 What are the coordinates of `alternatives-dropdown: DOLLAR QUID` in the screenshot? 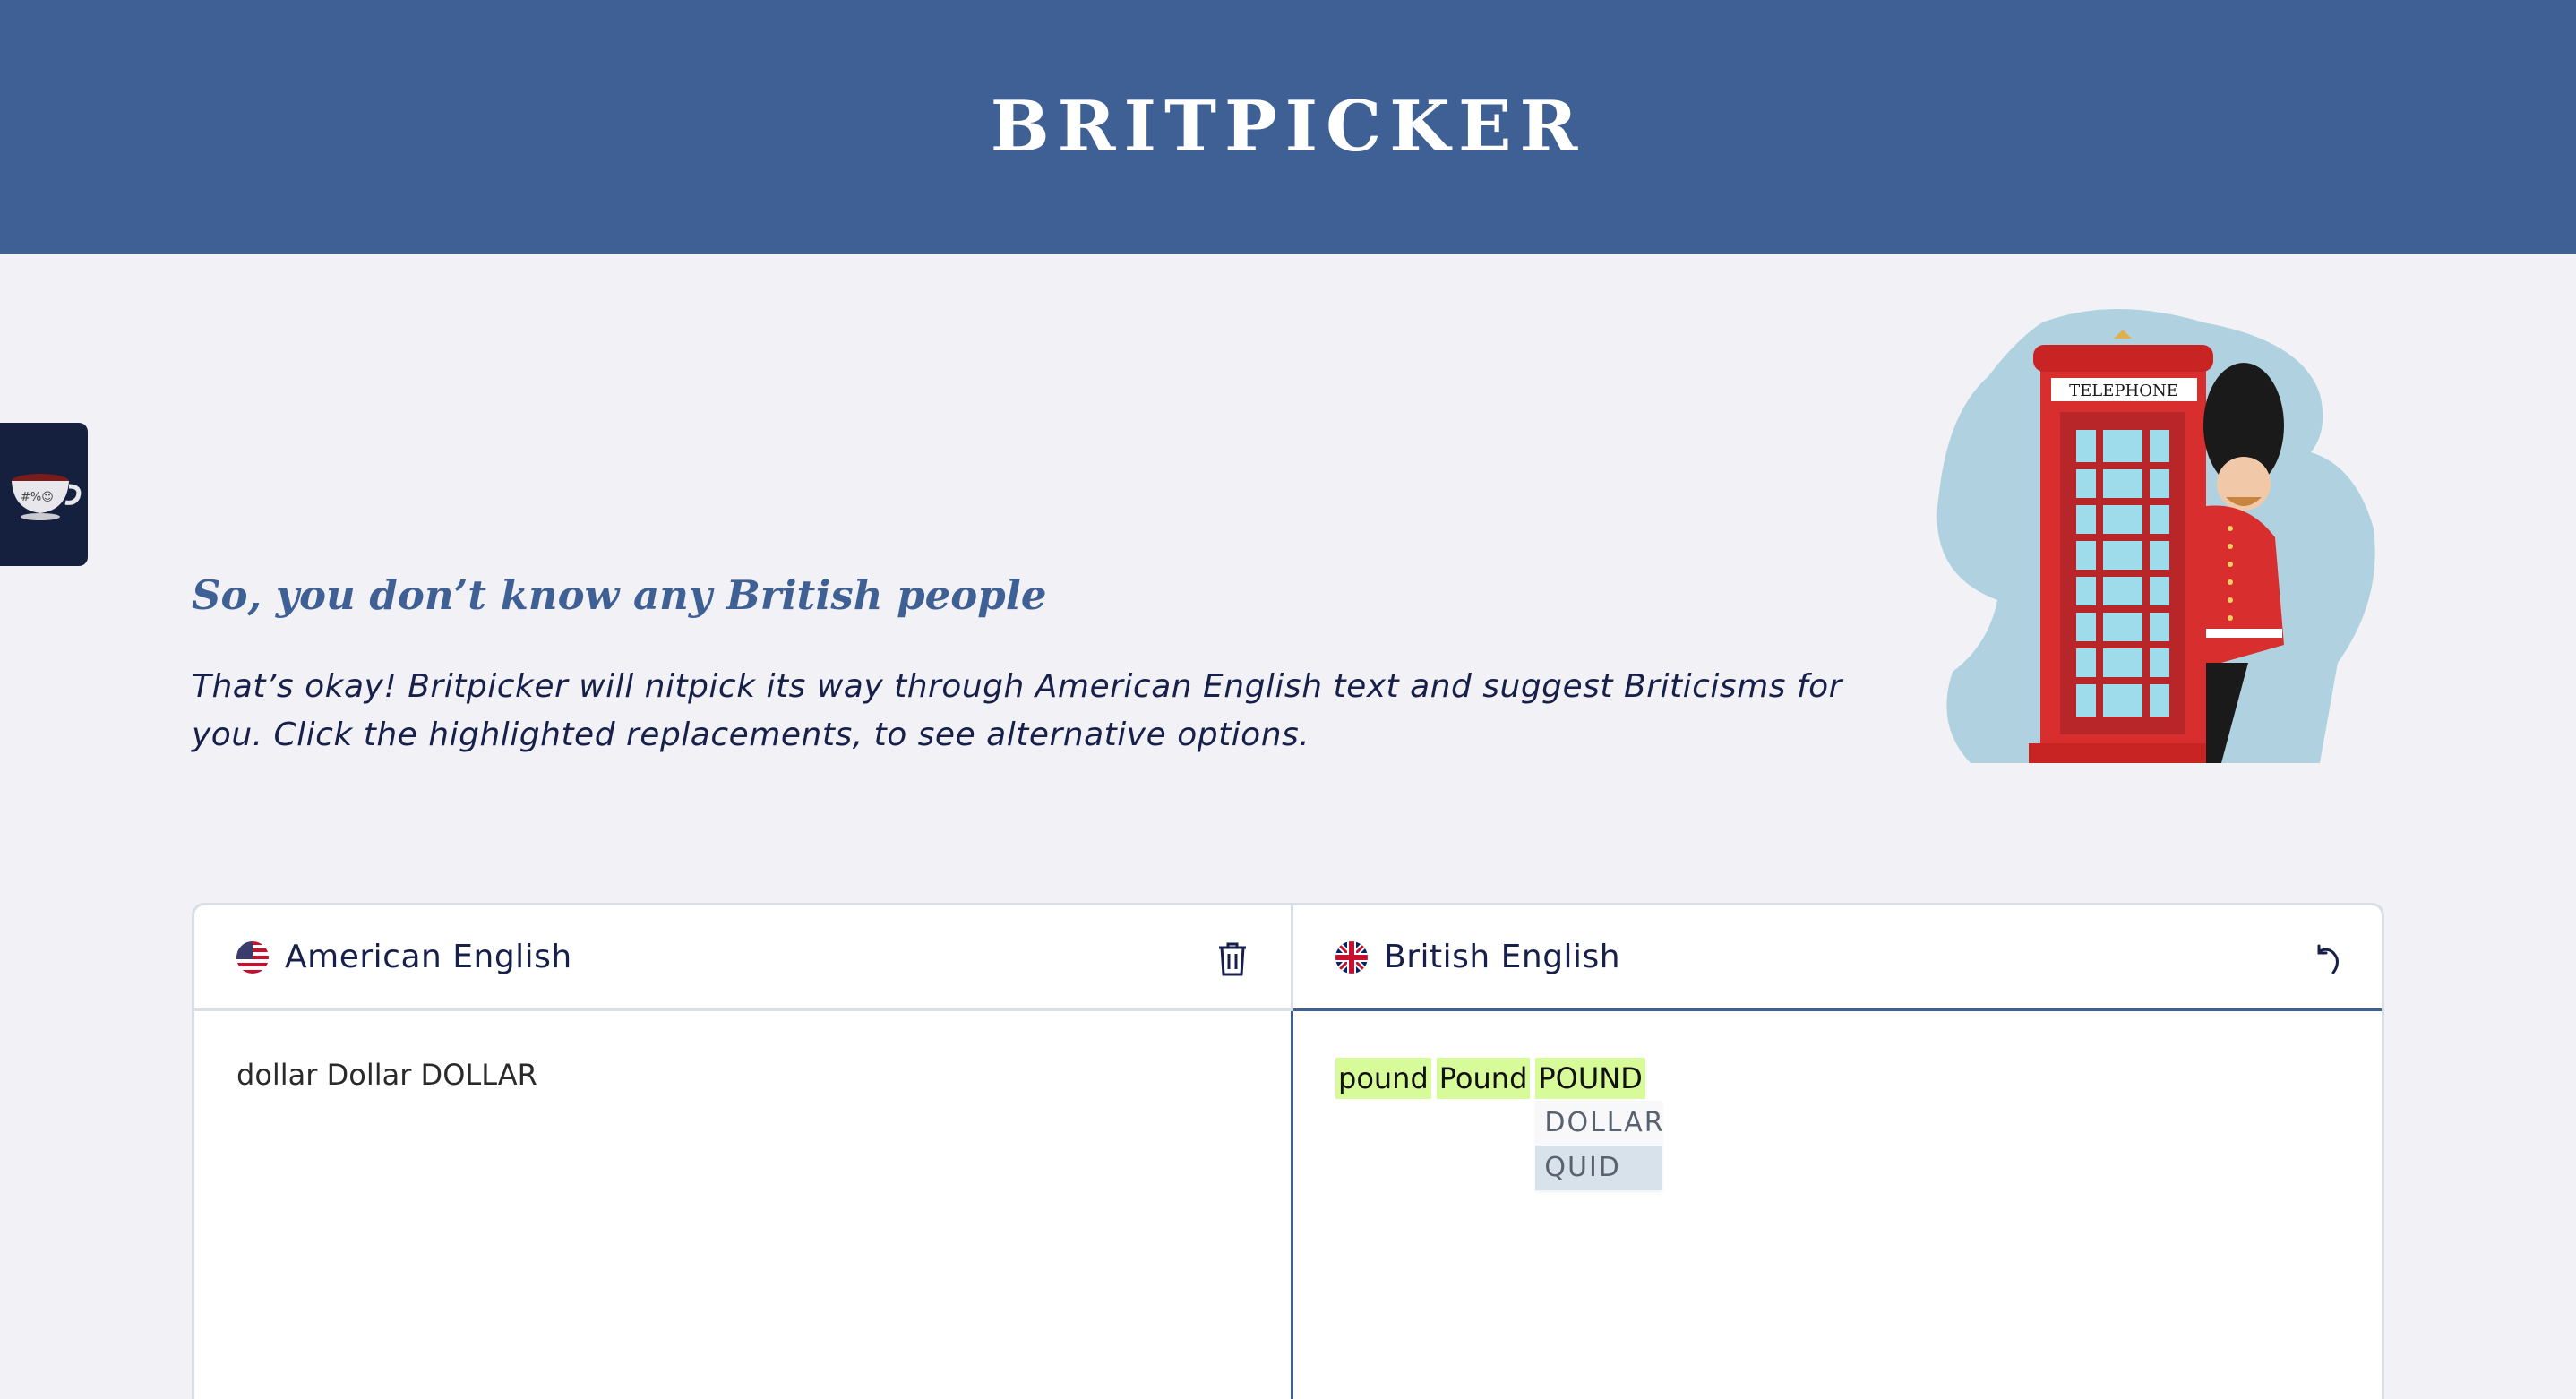 It's located at (1599, 1145).